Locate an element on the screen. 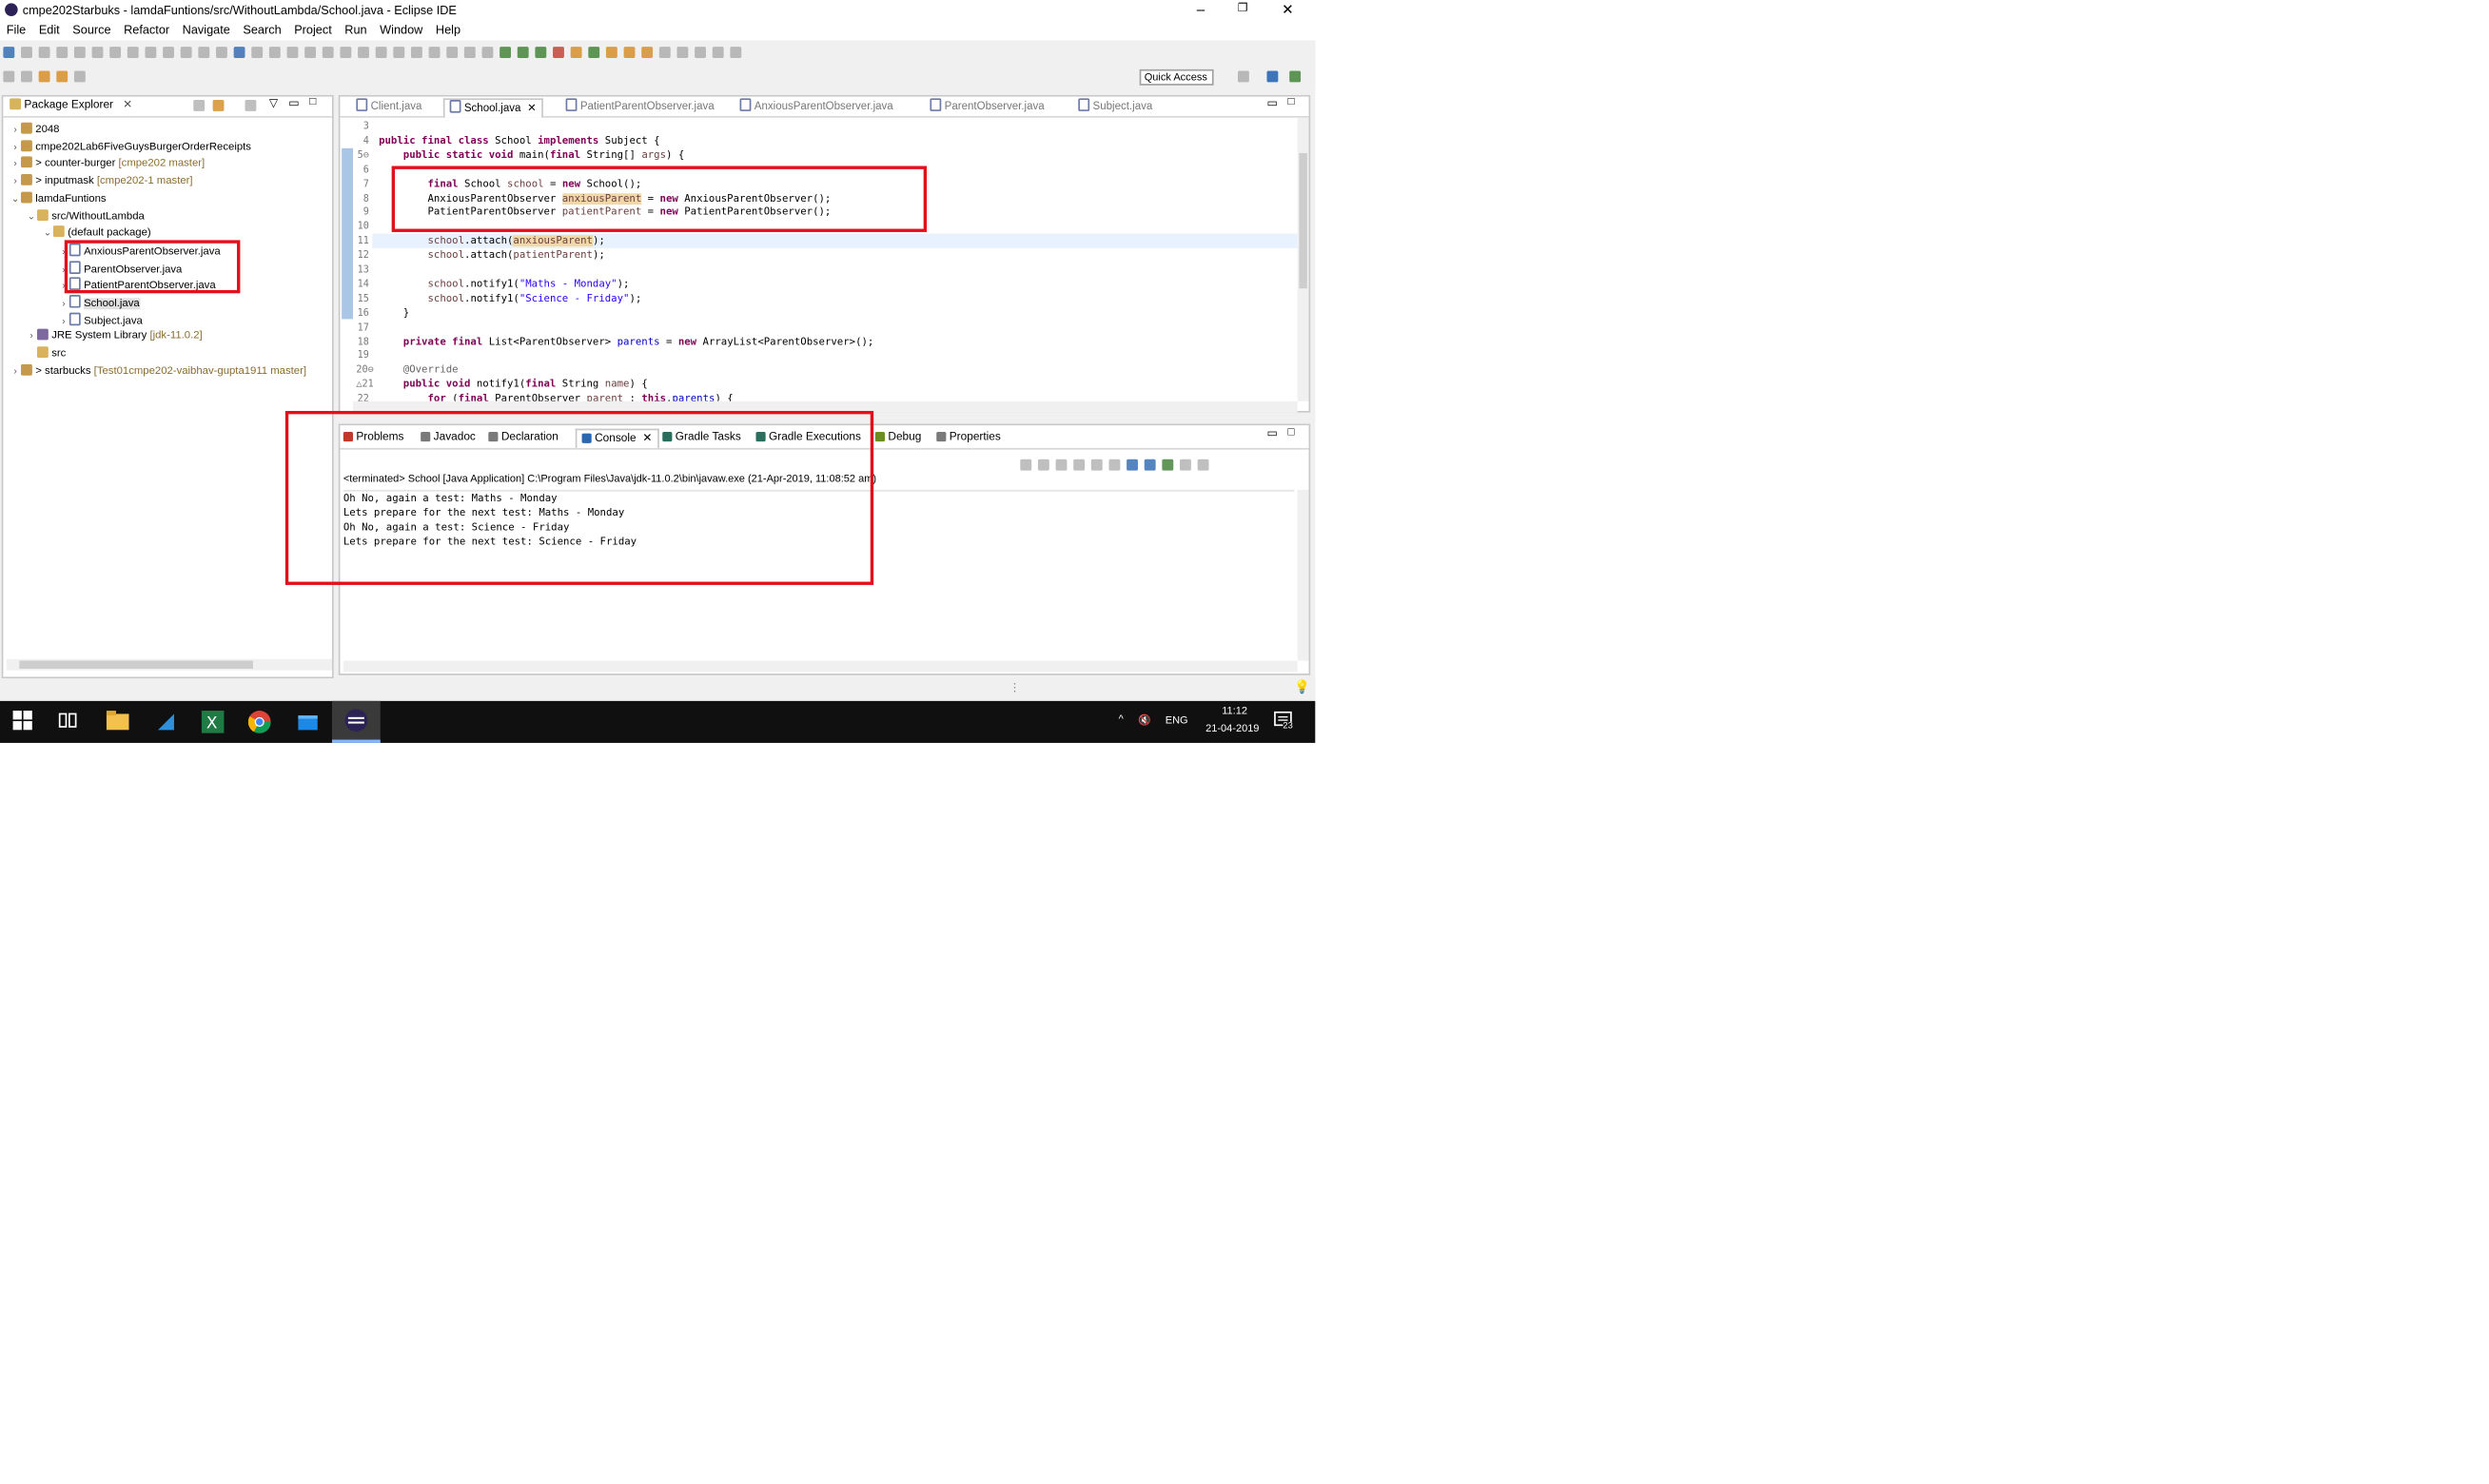 The width and height of the screenshot is (2489, 1484). menu-window: Window is located at coordinates (401, 30).